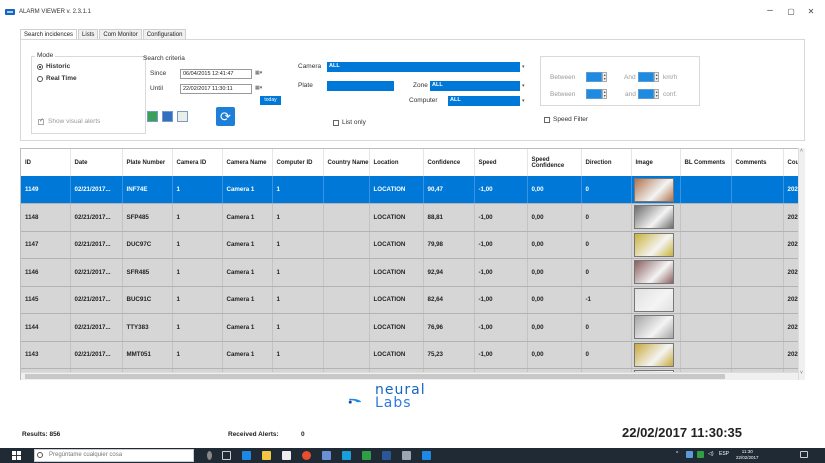  Describe the element at coordinates (757, 162) in the screenshot. I see `column-header-comments: Comments` at that location.